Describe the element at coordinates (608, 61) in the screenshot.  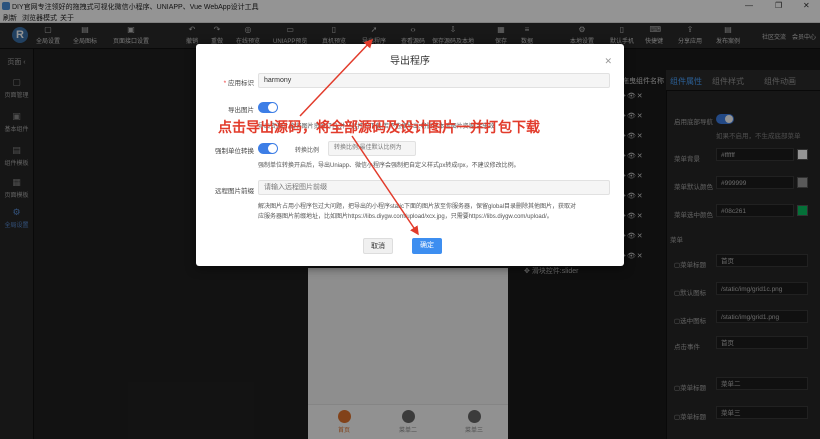
I see `close-icon: ✕` at that location.